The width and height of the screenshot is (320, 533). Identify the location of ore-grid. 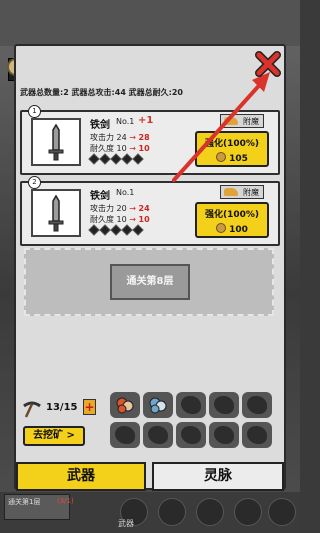
(194, 422).